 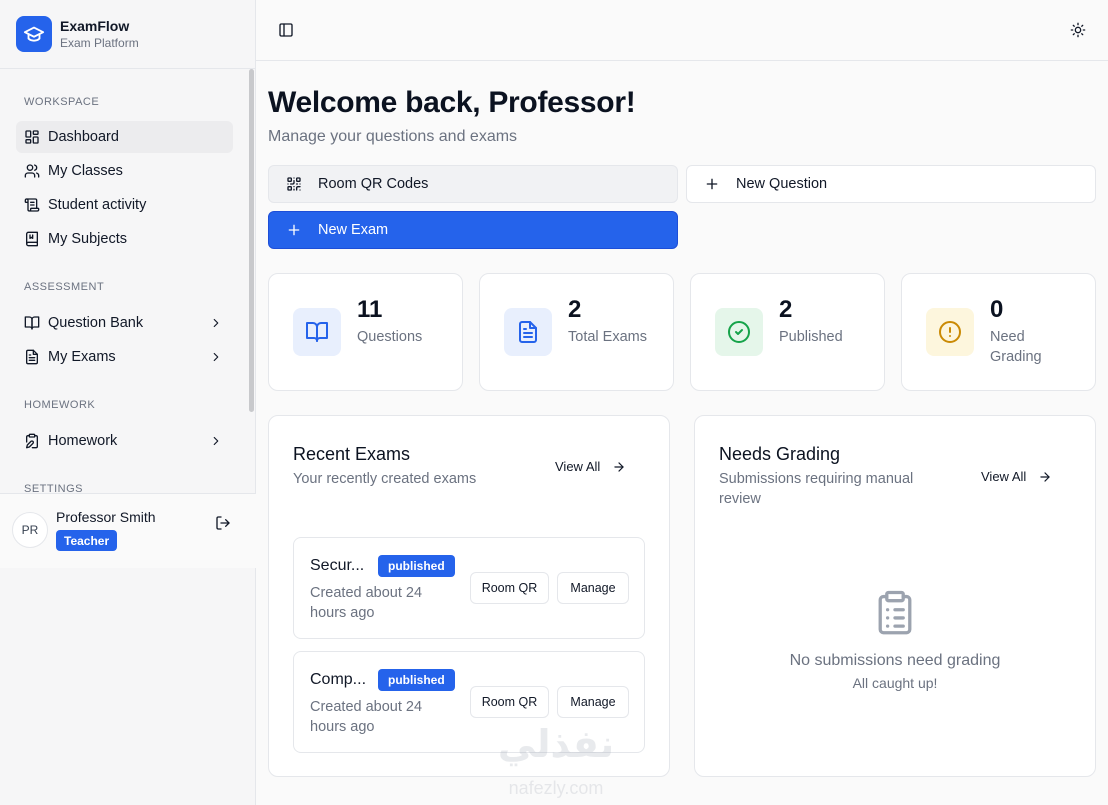 I want to click on sidebar-item-label: My Exams, so click(x=82, y=357).